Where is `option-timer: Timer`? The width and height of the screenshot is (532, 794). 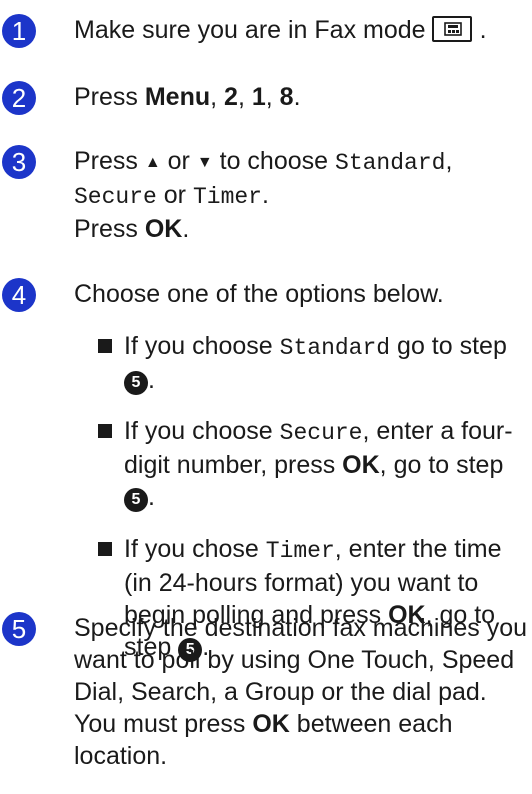 option-timer: Timer is located at coordinates (227, 197).